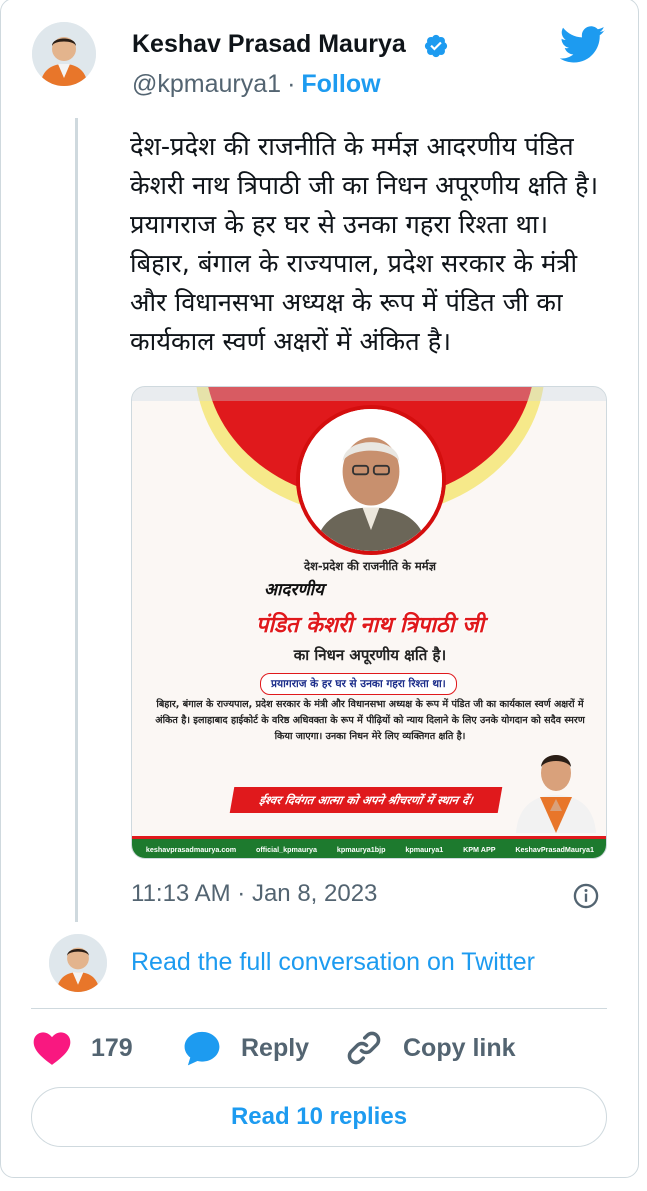  Describe the element at coordinates (254, 894) in the screenshot. I see `tweet-timestamp: 11:13 AM · Jan 8, 2023` at that location.